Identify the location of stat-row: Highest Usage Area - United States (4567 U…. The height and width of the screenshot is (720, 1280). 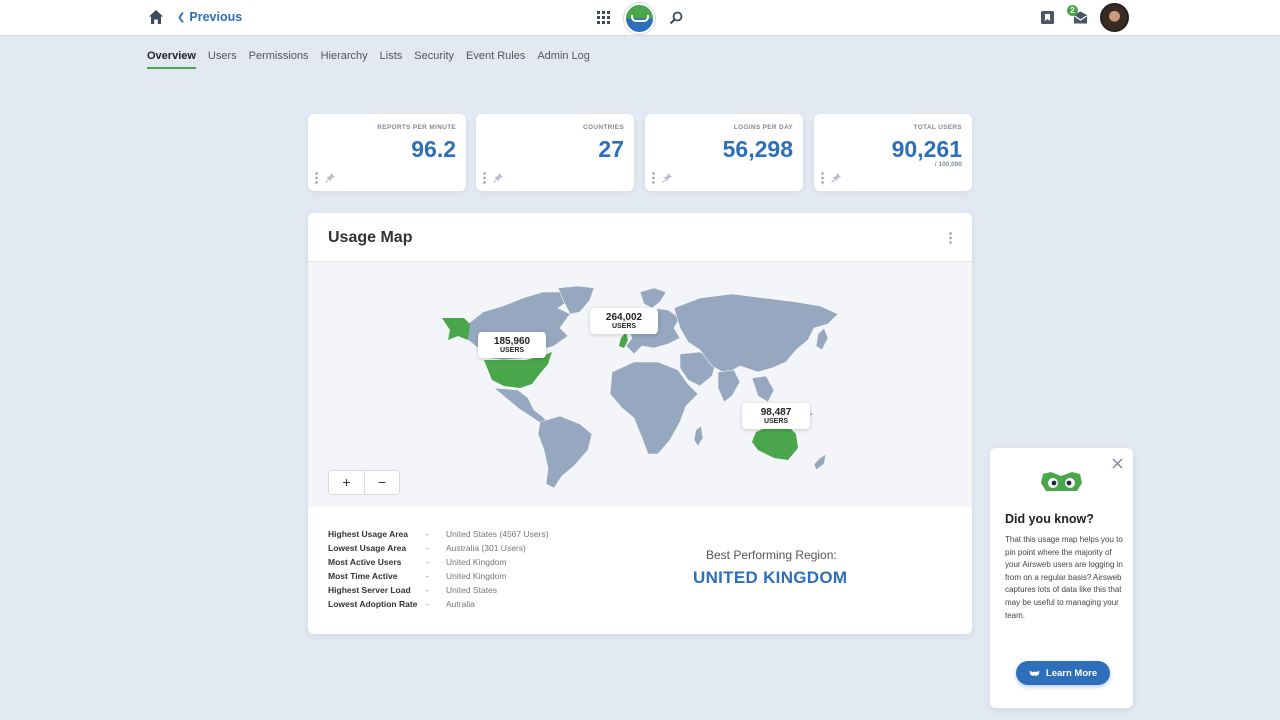
(438, 534).